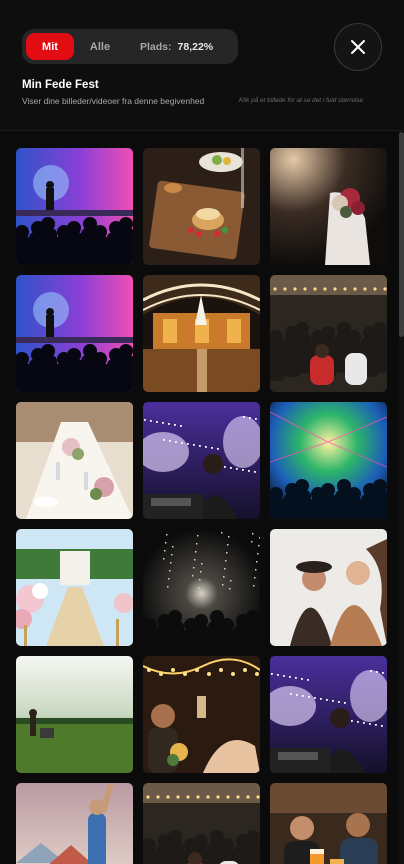  What do you see at coordinates (130, 46) in the screenshot?
I see `filter-switch: Mit Alle Plads: 78,22%` at bounding box center [130, 46].